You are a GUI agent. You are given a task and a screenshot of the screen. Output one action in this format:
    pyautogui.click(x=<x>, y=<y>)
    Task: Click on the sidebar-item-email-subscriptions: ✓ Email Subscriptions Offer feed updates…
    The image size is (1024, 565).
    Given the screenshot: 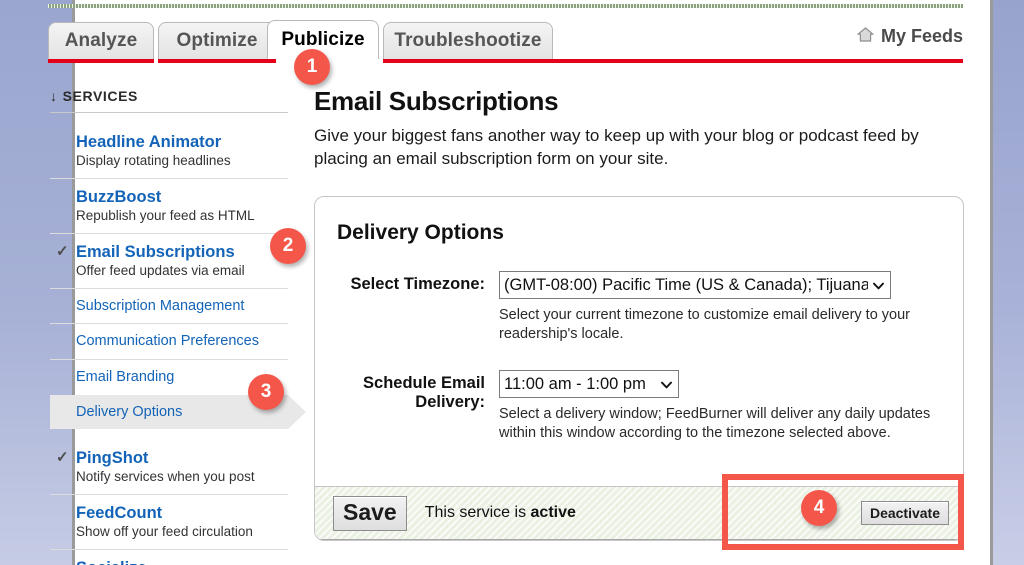 What is the action you would take?
    pyautogui.click(x=169, y=261)
    